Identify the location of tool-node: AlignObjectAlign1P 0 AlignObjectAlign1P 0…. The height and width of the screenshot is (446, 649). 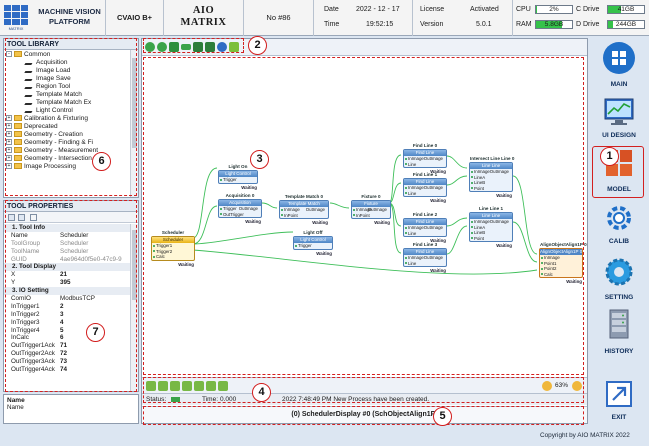
(563, 263).